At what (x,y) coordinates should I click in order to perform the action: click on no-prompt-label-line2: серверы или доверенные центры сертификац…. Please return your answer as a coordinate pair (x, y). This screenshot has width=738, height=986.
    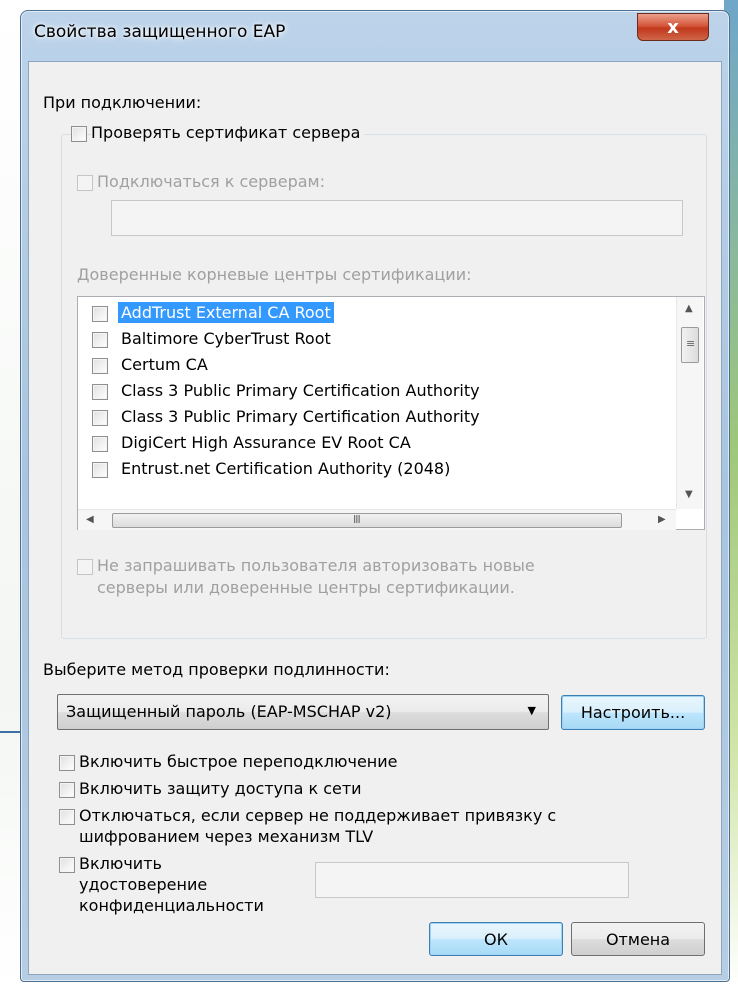
    Looking at the image, I should click on (306, 587).